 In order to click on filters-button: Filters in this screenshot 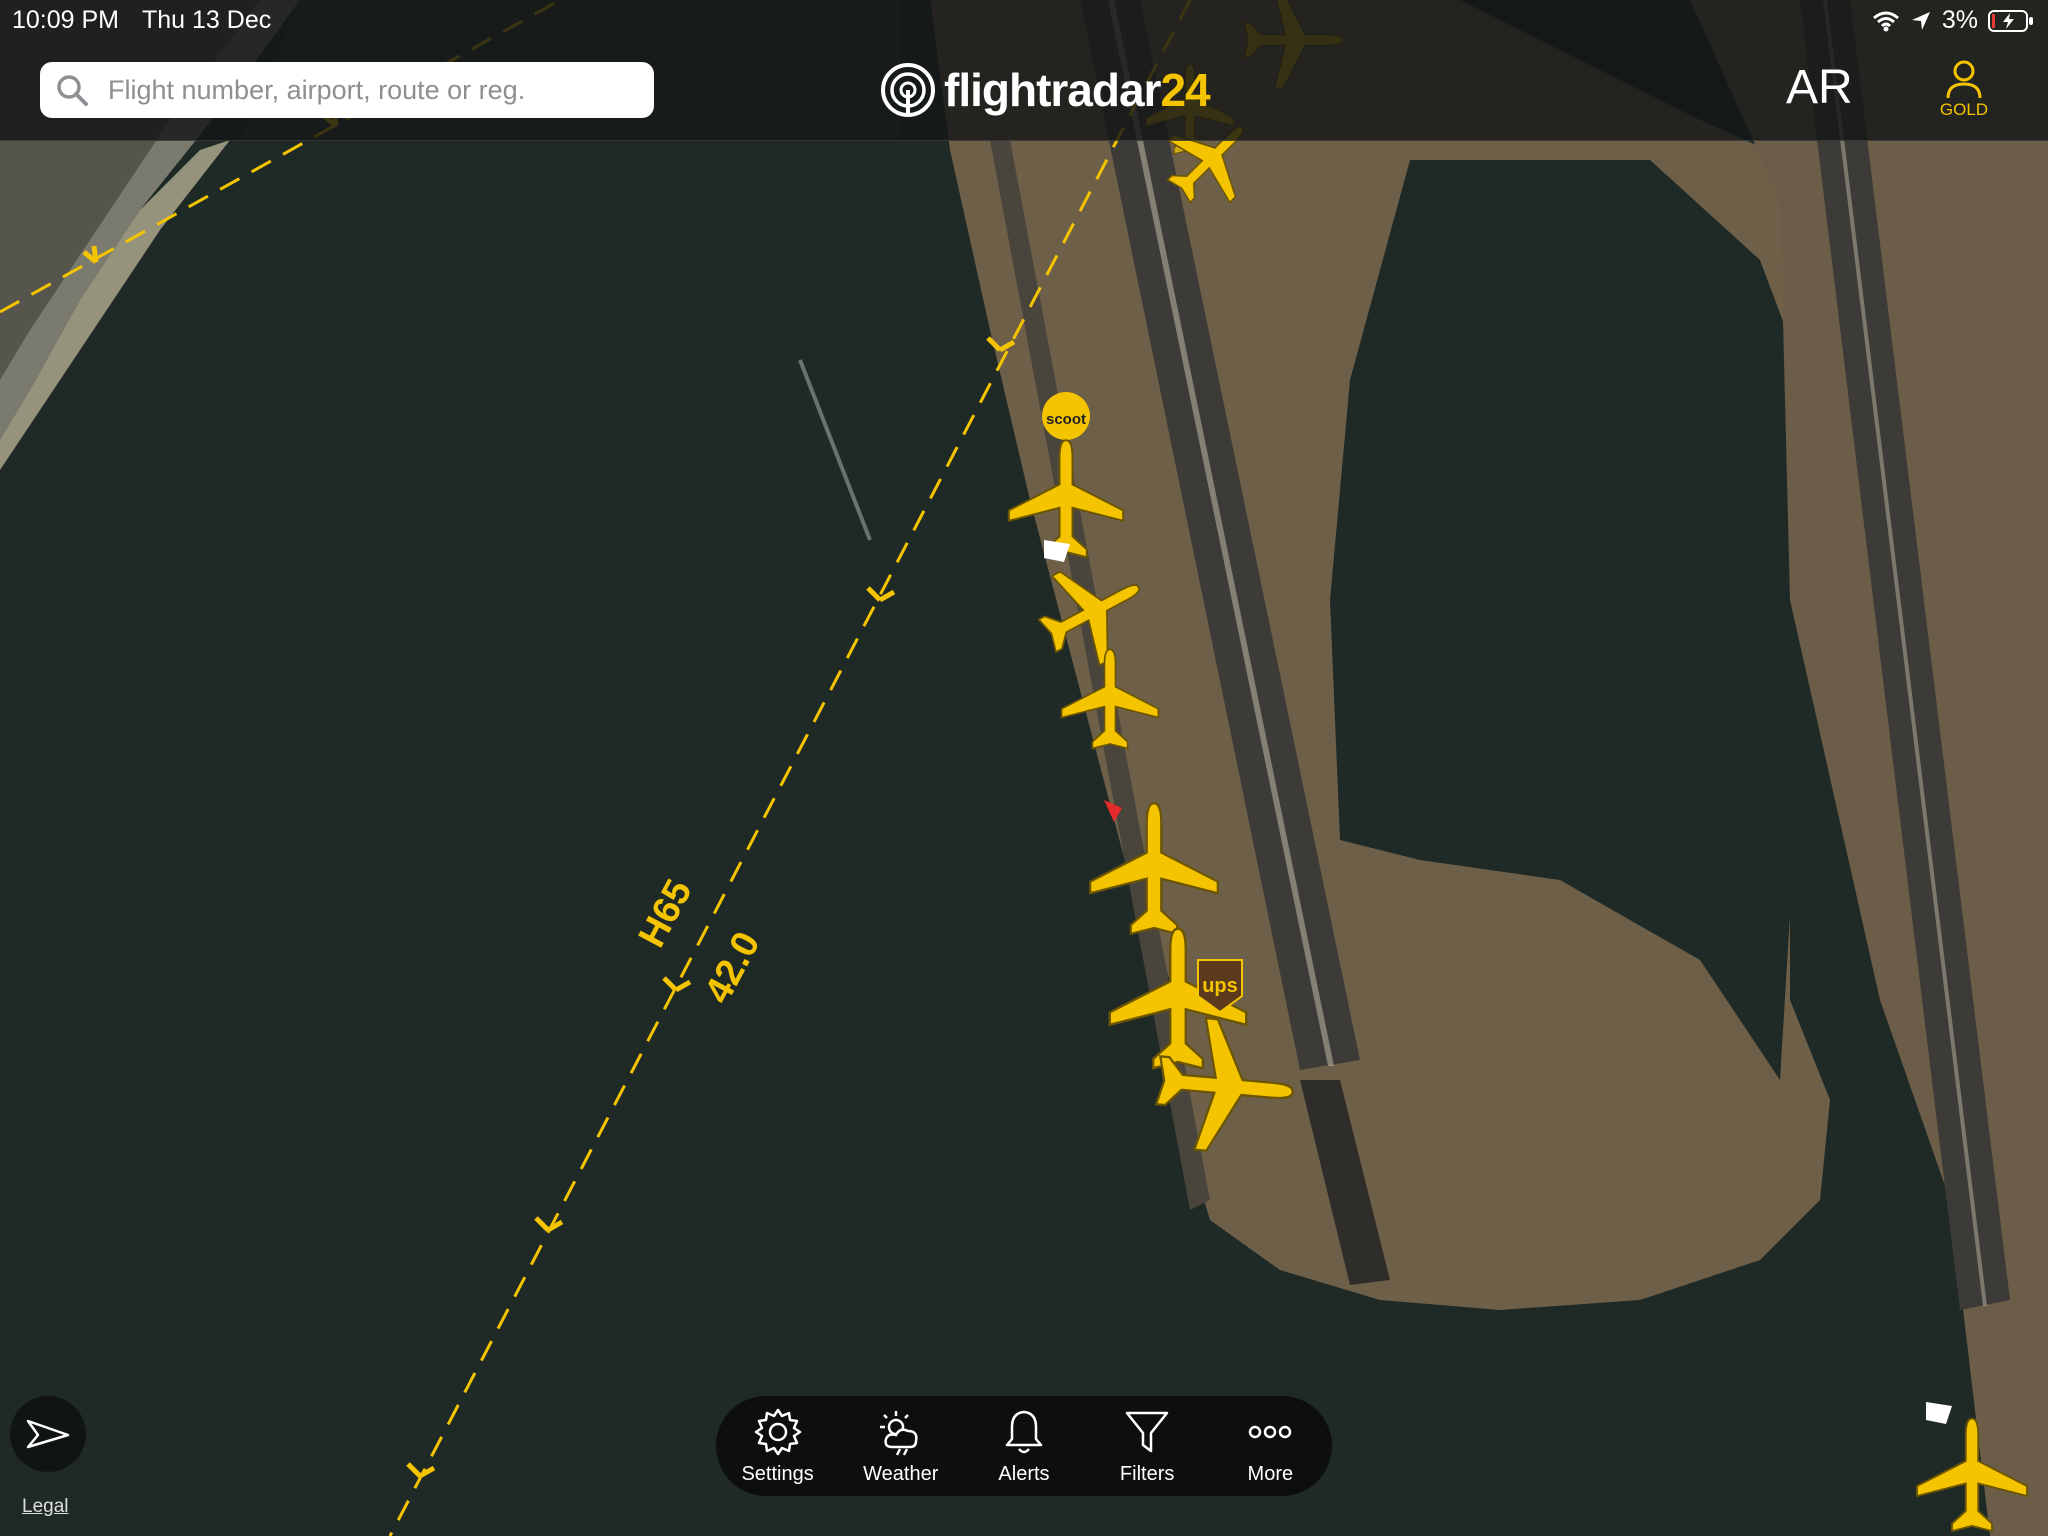, I will do `click(1147, 1446)`.